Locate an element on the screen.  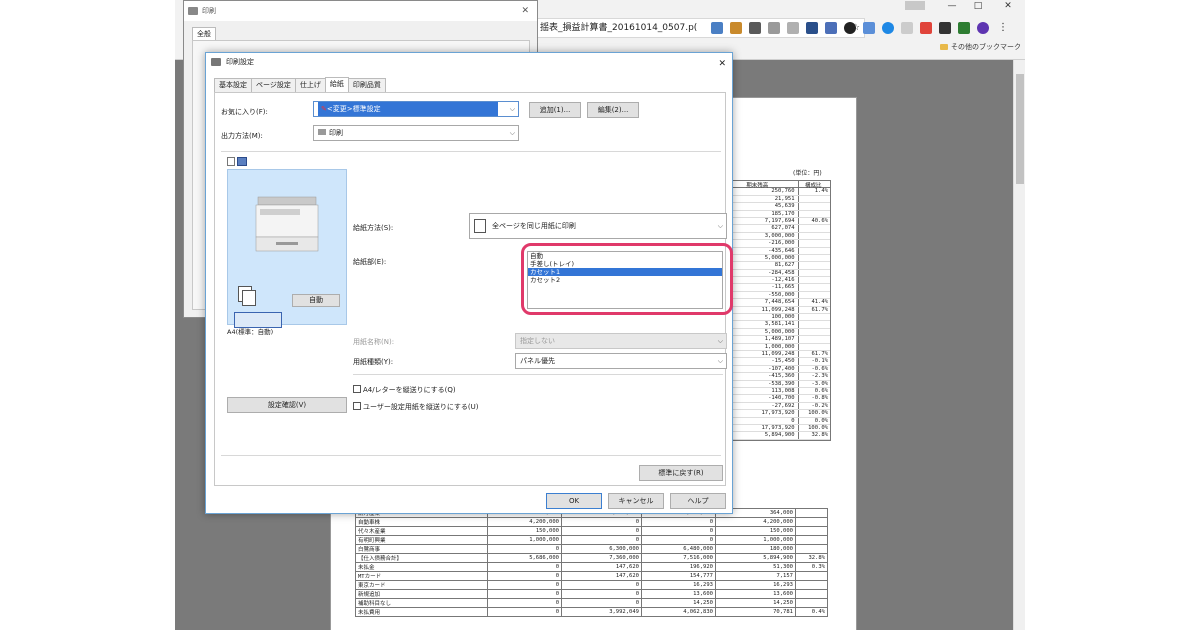
balance-row: 21,951 is located at coordinates (775, 199).